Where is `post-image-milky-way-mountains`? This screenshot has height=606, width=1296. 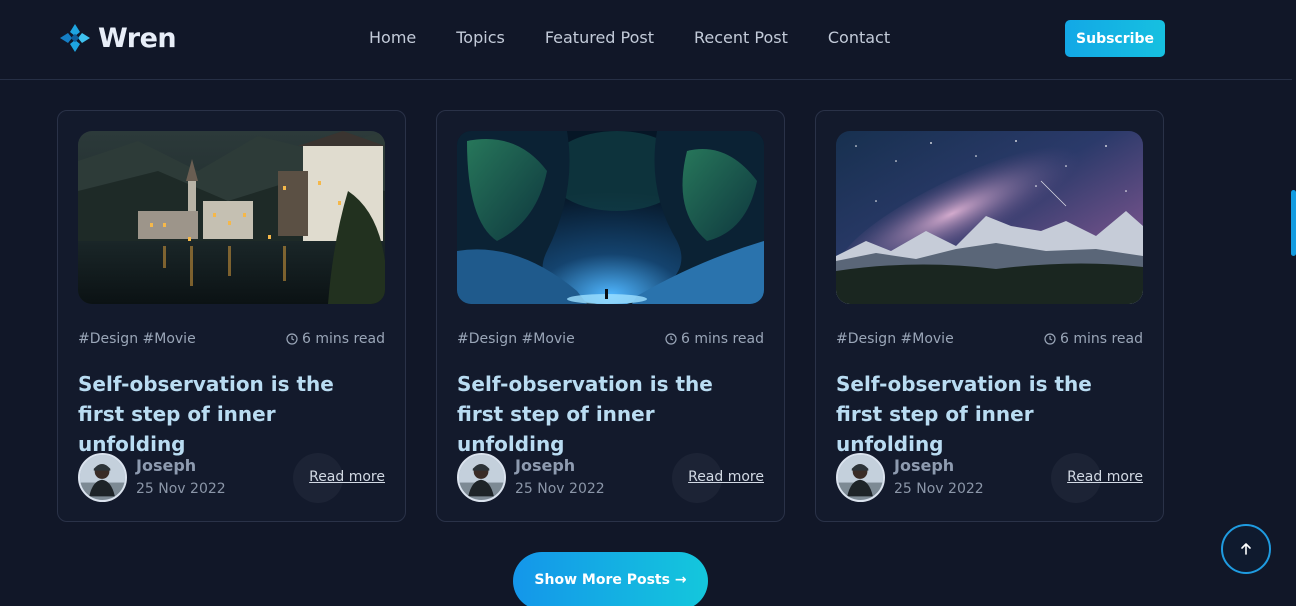
post-image-milky-way-mountains is located at coordinates (989, 217).